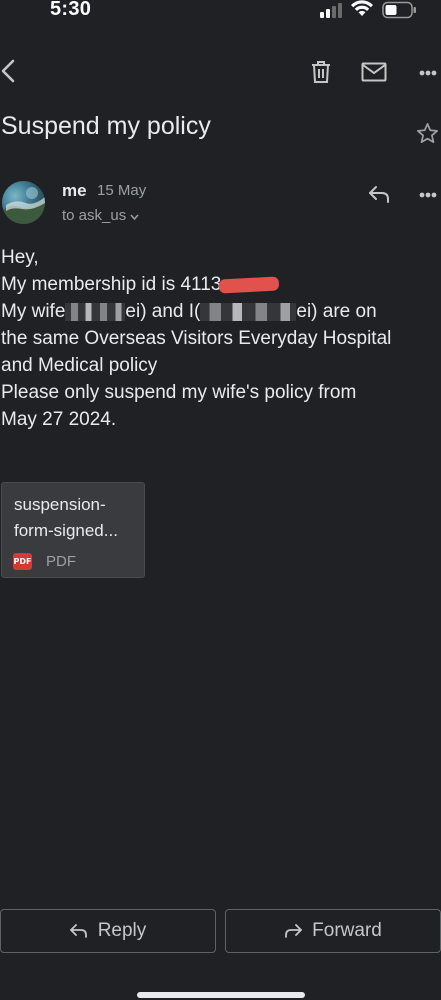 The width and height of the screenshot is (441, 1000). What do you see at coordinates (331, 10) in the screenshot?
I see `signal-icon` at bounding box center [331, 10].